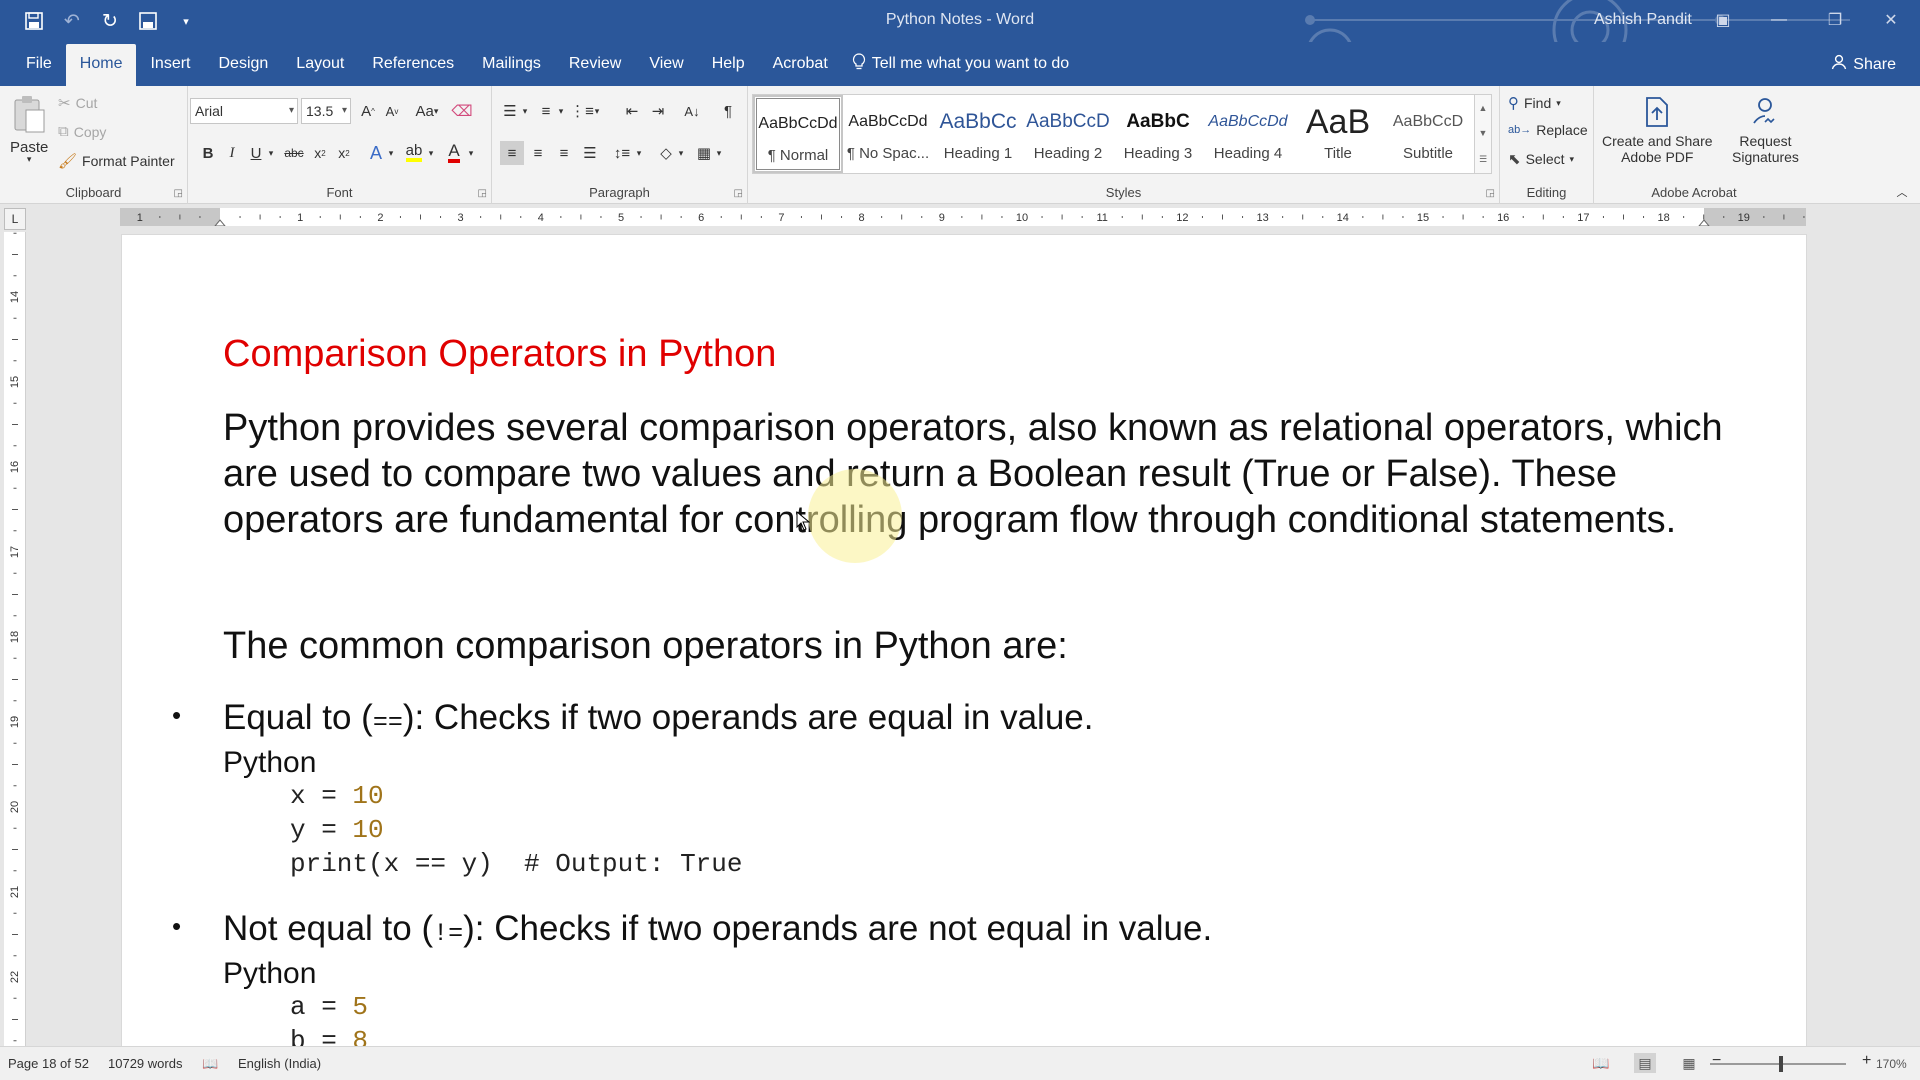 The image size is (1920, 1080). What do you see at coordinates (232, 153) in the screenshot?
I see `italic-icon: I` at bounding box center [232, 153].